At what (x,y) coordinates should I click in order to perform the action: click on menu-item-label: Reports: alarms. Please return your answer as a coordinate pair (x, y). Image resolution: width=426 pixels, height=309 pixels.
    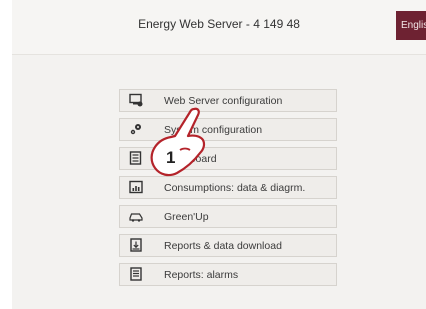
    Looking at the image, I should click on (201, 275).